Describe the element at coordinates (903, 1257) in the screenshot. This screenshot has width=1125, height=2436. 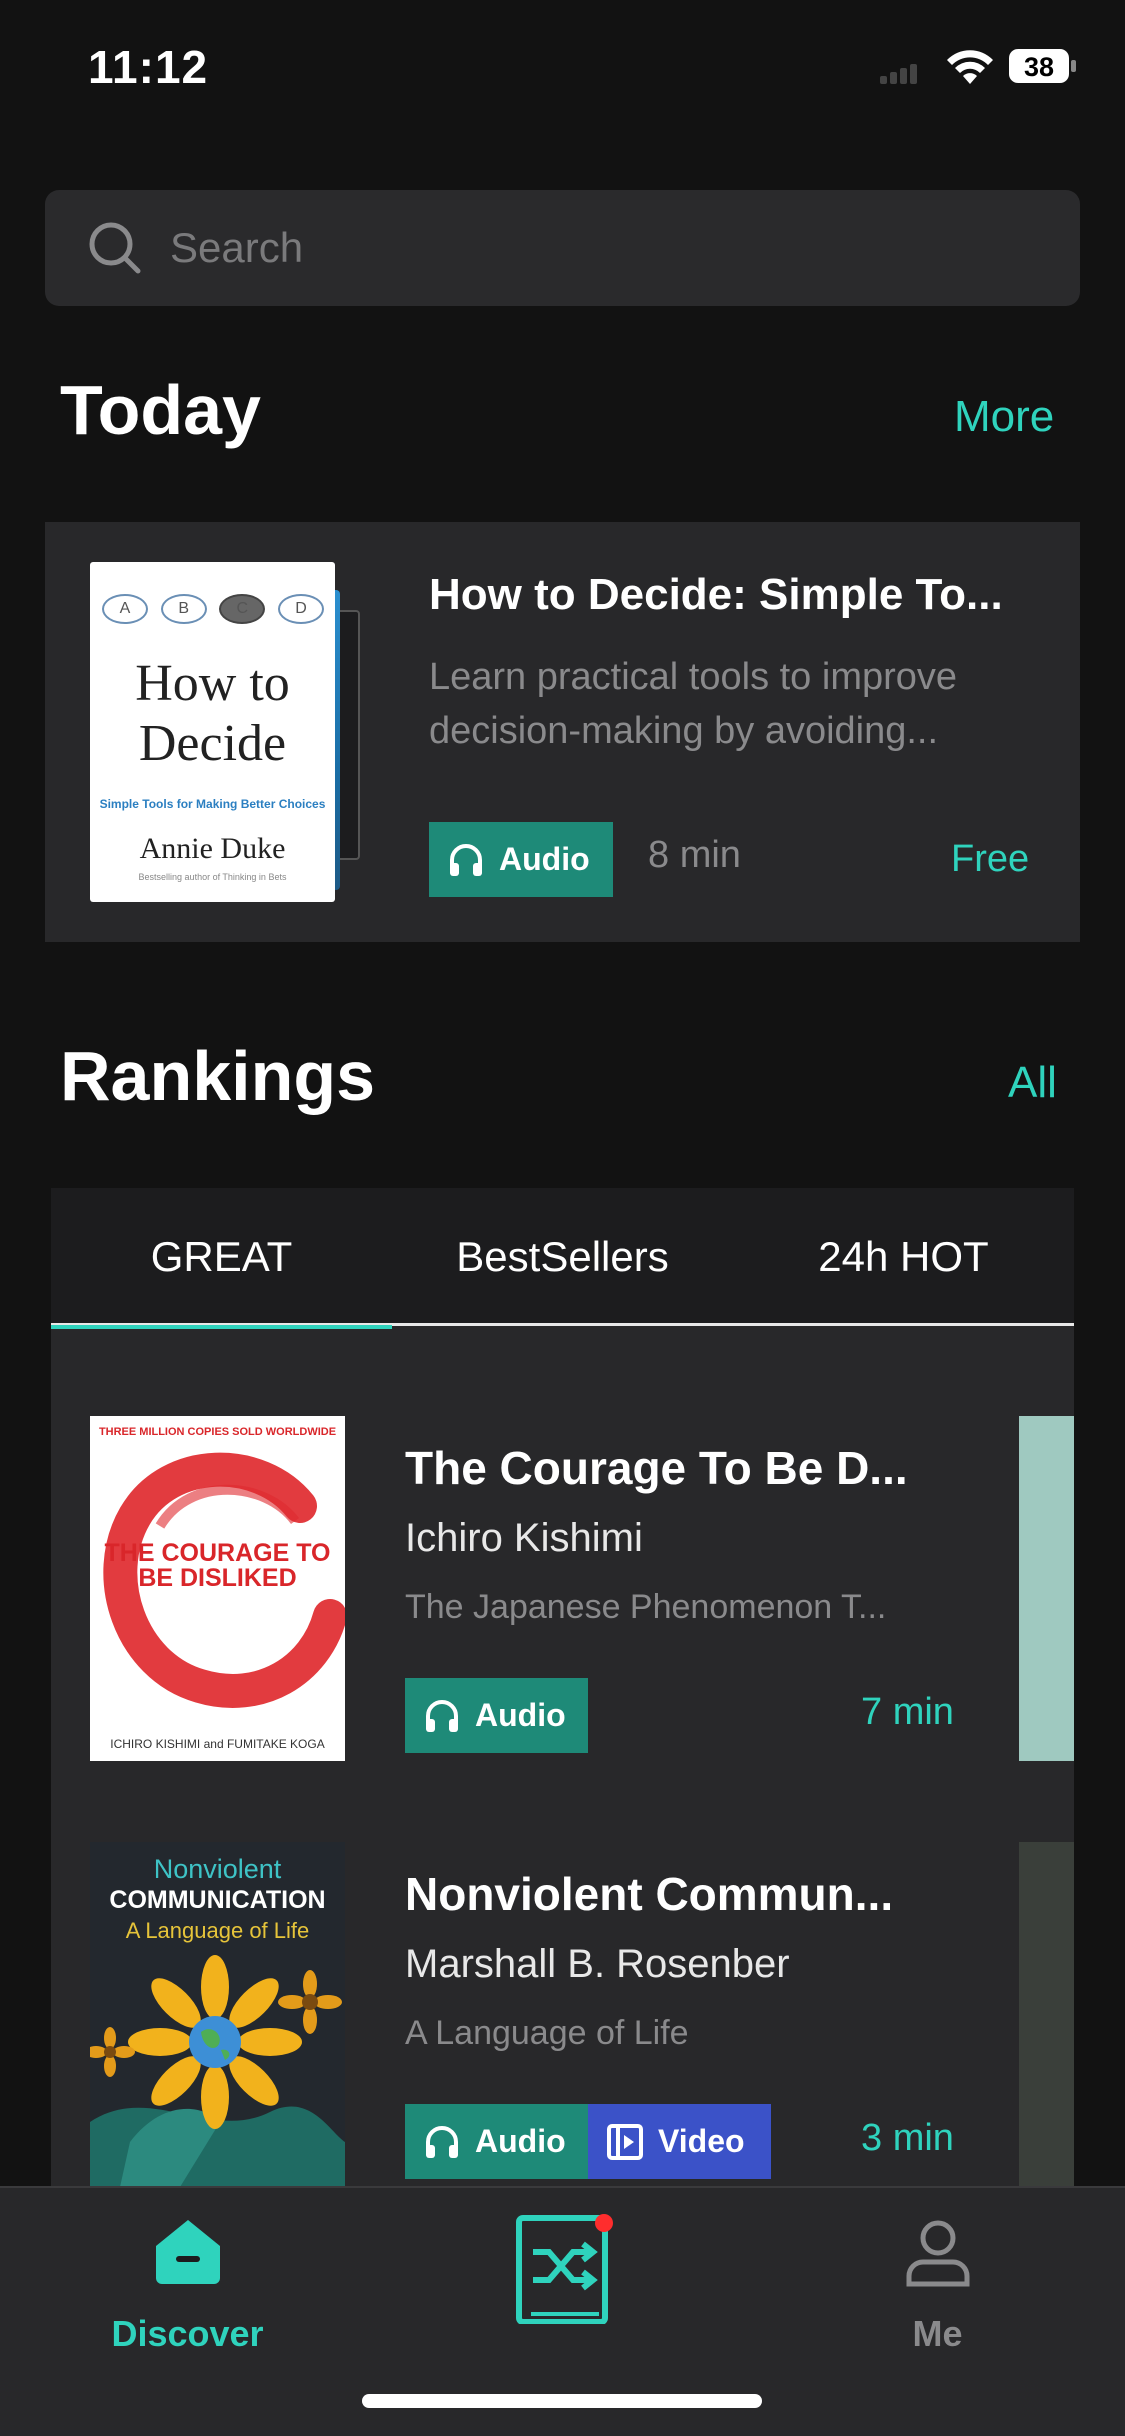
I see `tab-24h-hot: 24h HOT` at that location.